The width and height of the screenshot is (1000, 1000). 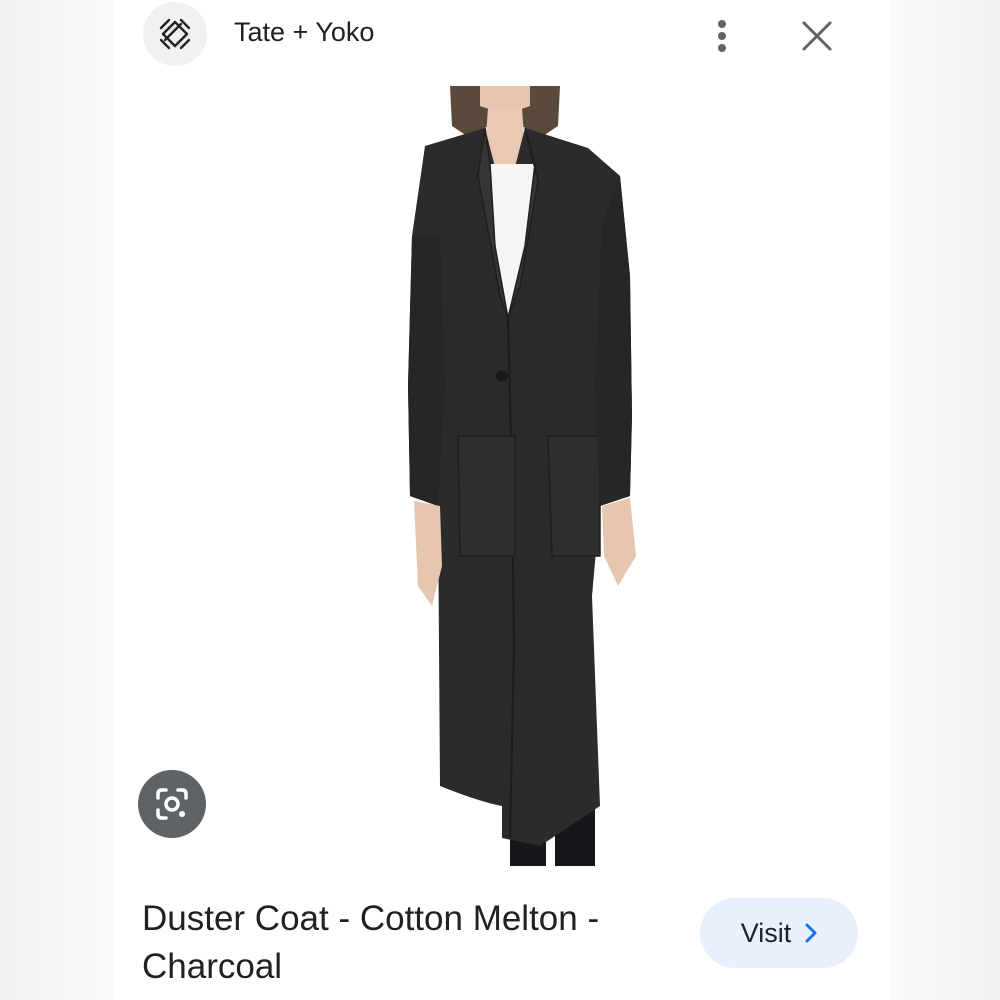 I want to click on close-icon, so click(x=817, y=36).